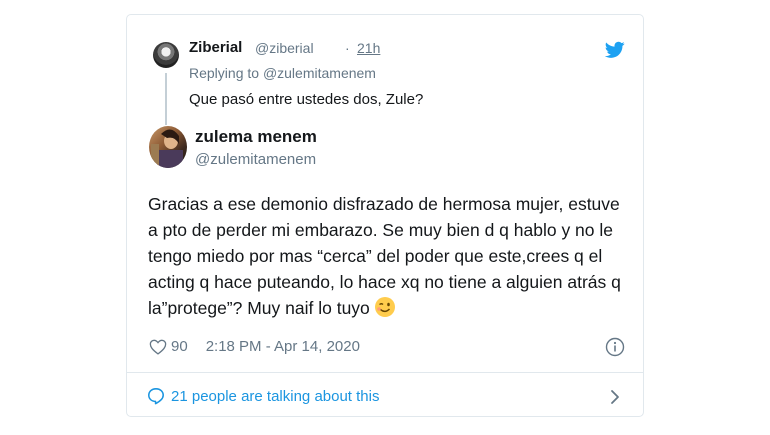 Image resolution: width=770 pixels, height=435 pixels. Describe the element at coordinates (615, 50) in the screenshot. I see `twitter-bird-icon` at that location.